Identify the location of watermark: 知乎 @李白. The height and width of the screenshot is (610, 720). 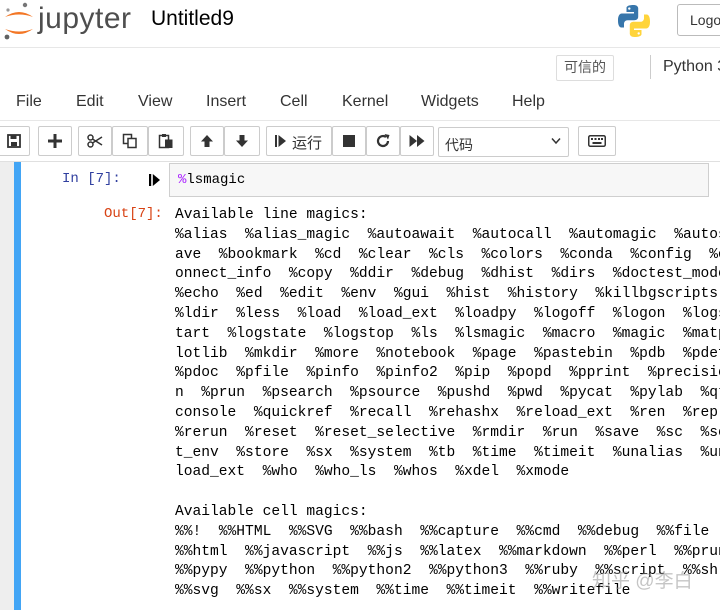
(642, 581).